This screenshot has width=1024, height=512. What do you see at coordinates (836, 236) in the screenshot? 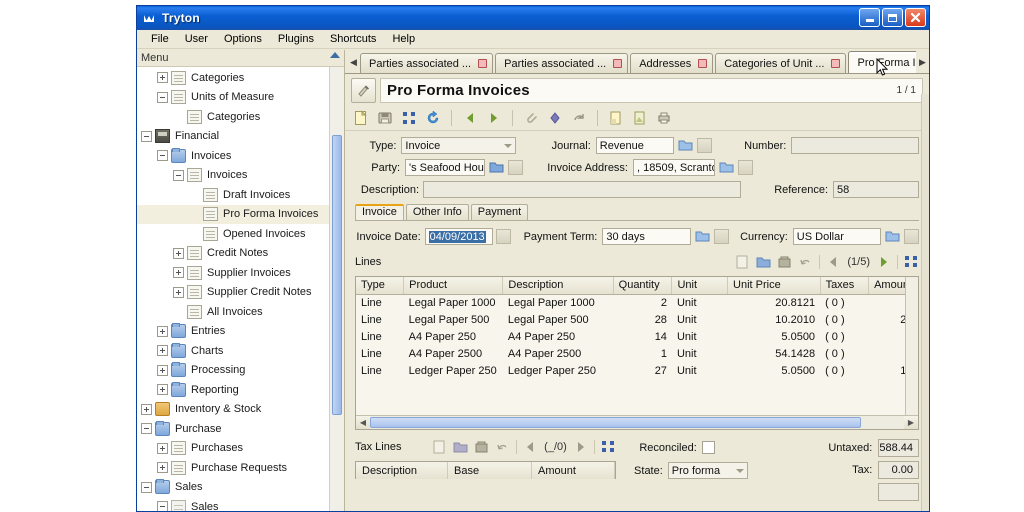
I see `currency-field: US Dollar` at bounding box center [836, 236].